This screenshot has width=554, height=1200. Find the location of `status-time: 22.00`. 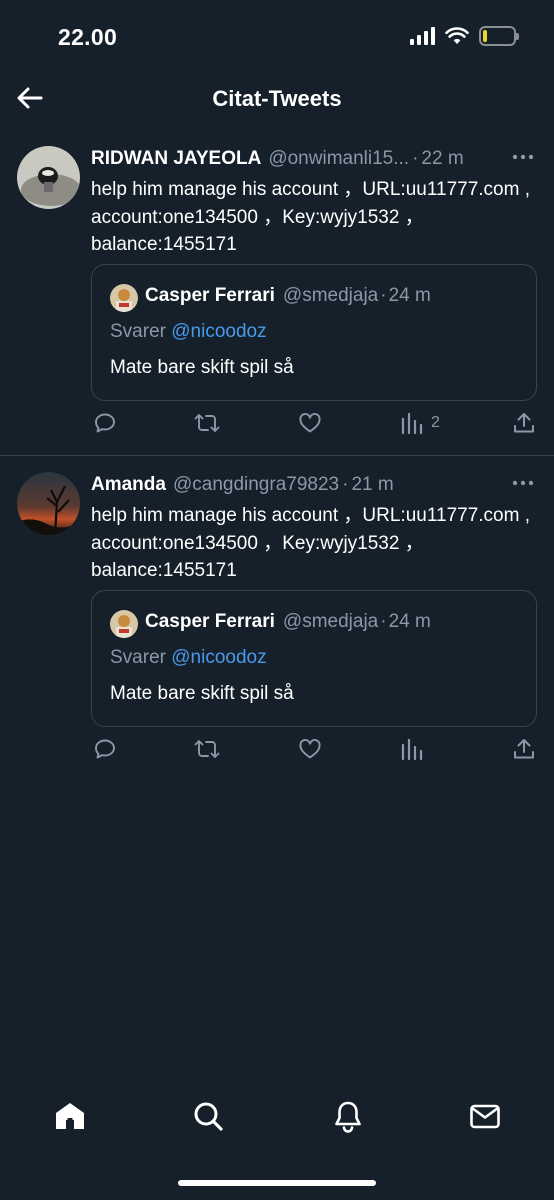

status-time: 22.00 is located at coordinates (88, 37).